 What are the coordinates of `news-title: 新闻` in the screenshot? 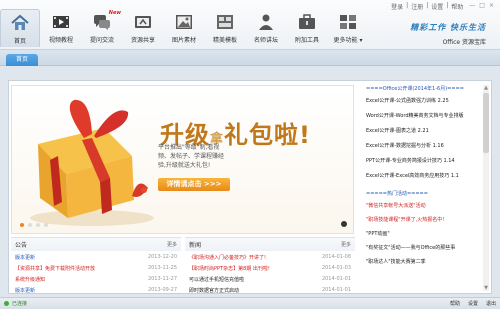 It's located at (195, 245).